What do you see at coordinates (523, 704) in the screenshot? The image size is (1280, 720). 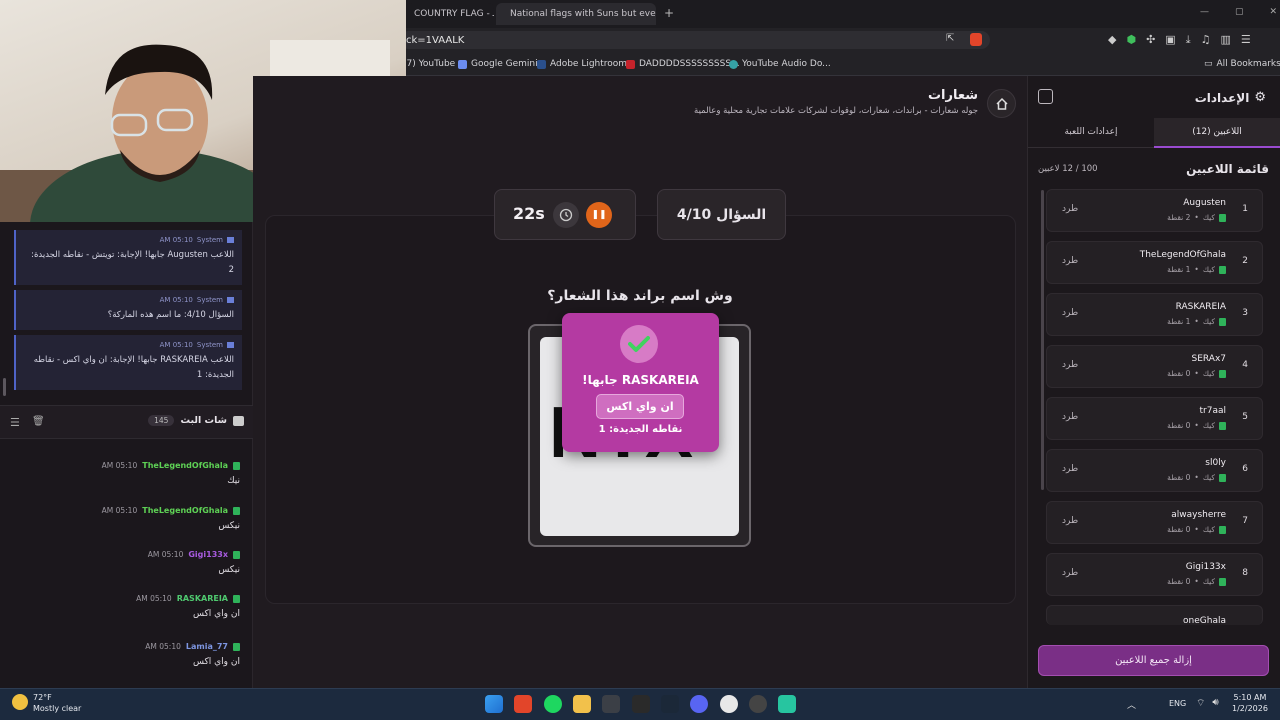 I see `brave-taskbar-icon` at bounding box center [523, 704].